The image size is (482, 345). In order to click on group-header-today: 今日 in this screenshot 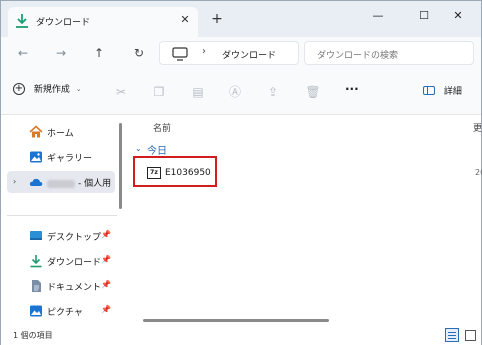, I will do `click(157, 149)`.